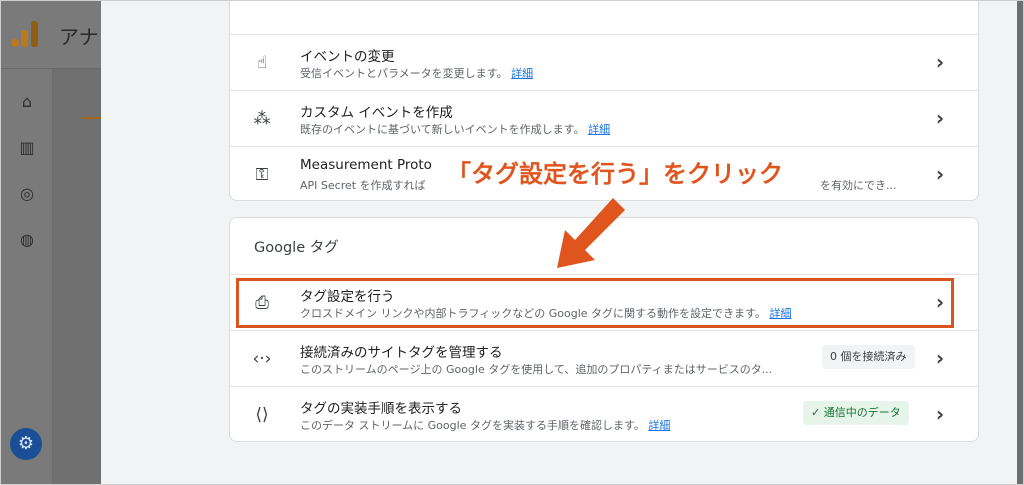 The height and width of the screenshot is (485, 1024). Describe the element at coordinates (376, 113) in the screenshot. I see `row-title: カスタム イベントを作成` at that location.